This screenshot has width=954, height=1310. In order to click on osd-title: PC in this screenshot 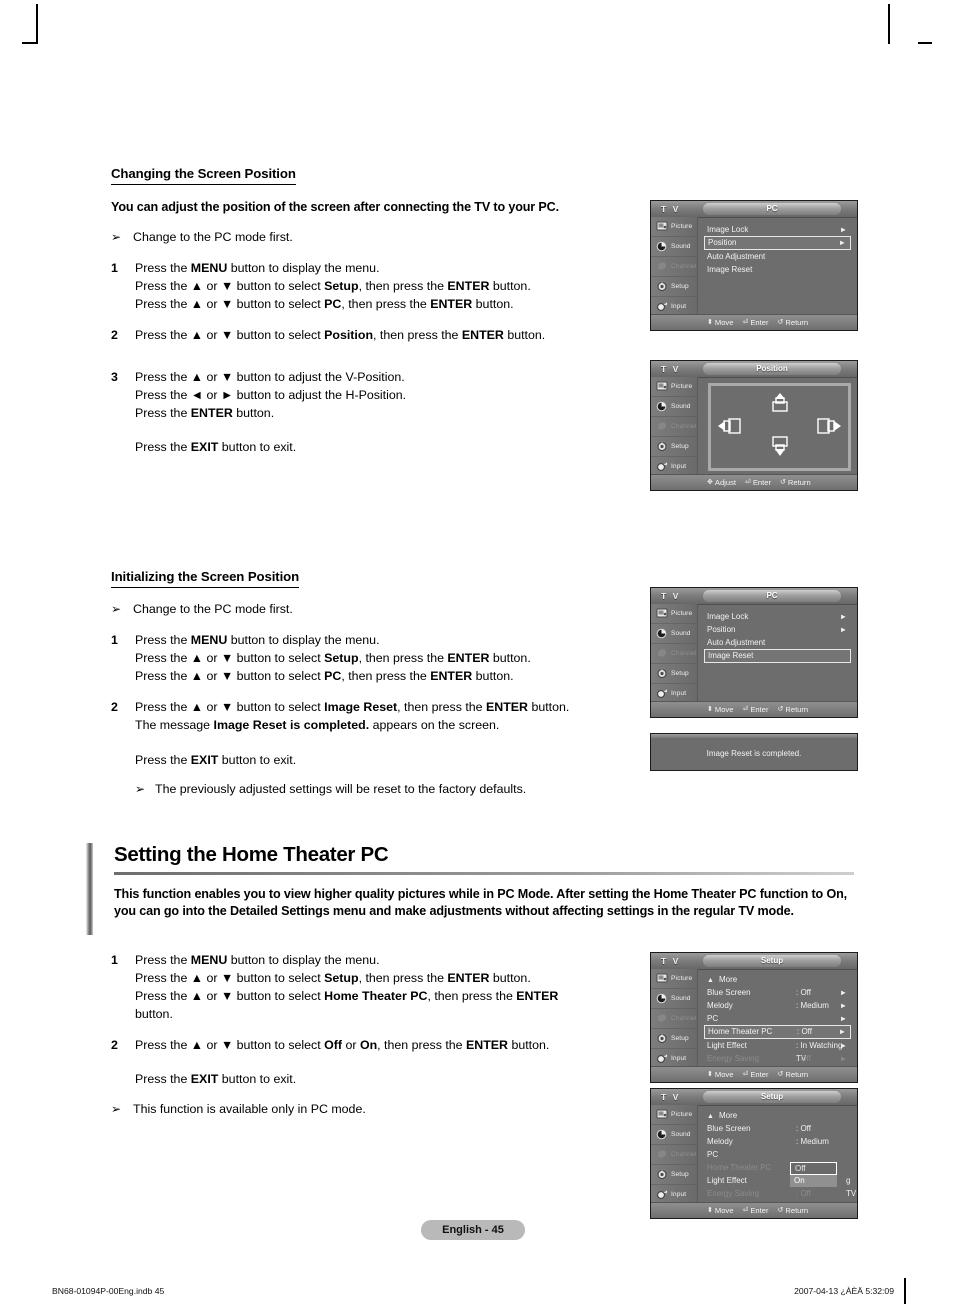, I will do `click(772, 208)`.